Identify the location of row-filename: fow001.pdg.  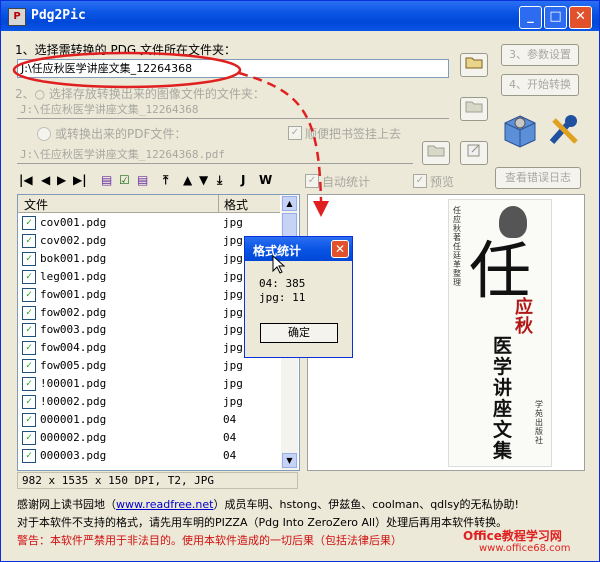
(73, 294).